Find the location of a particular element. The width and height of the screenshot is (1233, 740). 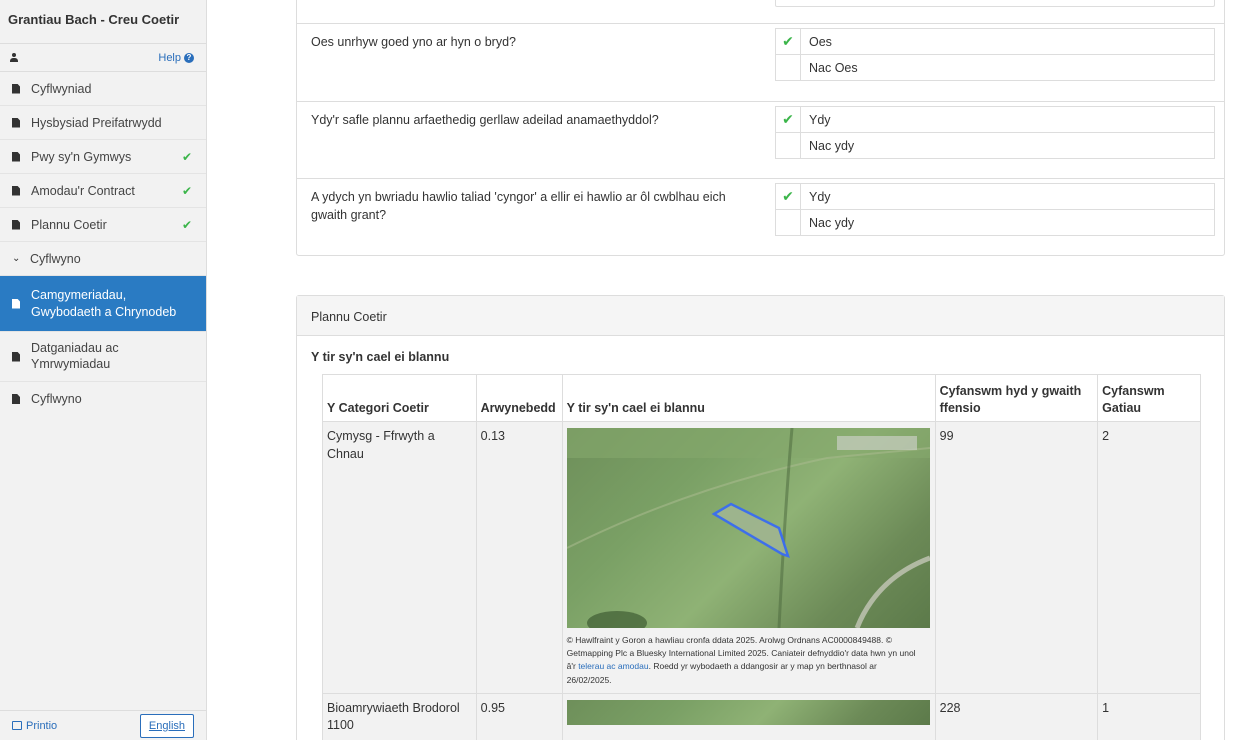

map-overlay is located at coordinates (748, 528).